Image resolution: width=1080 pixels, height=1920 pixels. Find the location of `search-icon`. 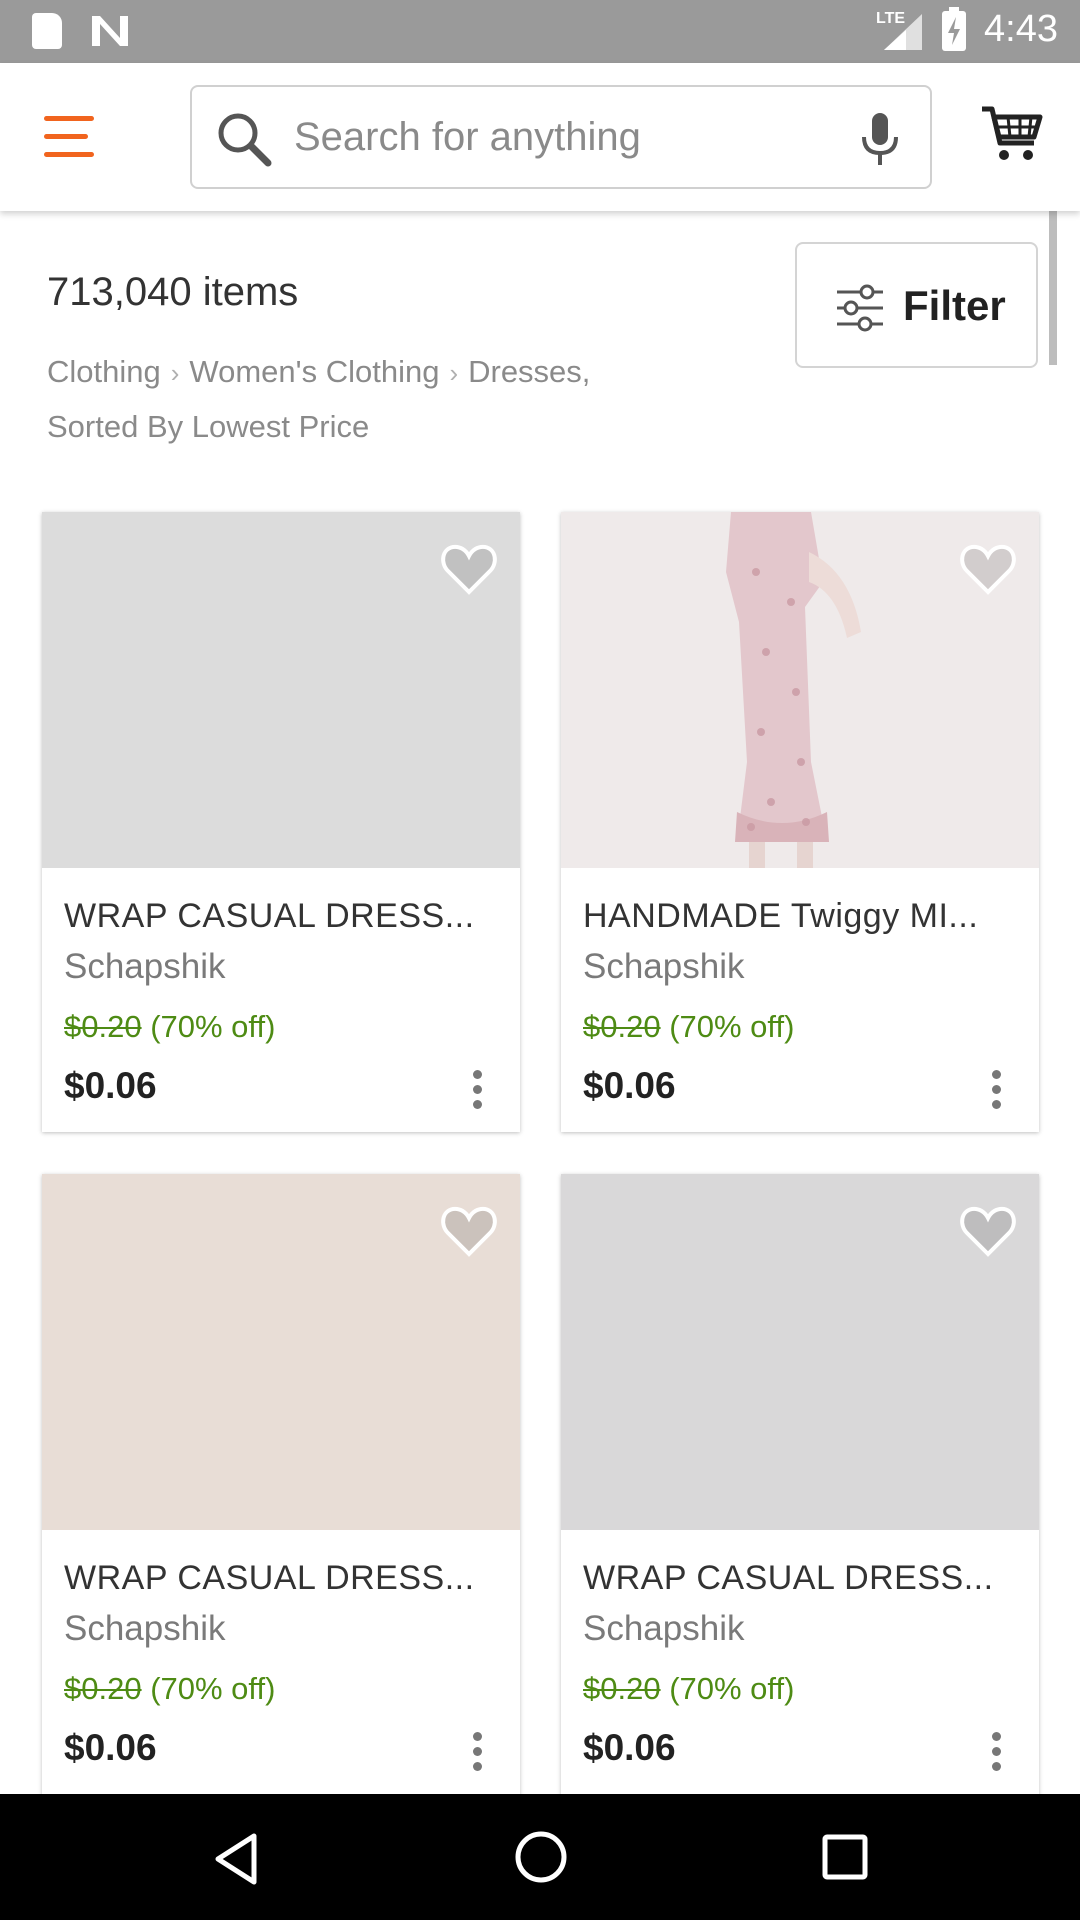

search-icon is located at coordinates (245, 140).